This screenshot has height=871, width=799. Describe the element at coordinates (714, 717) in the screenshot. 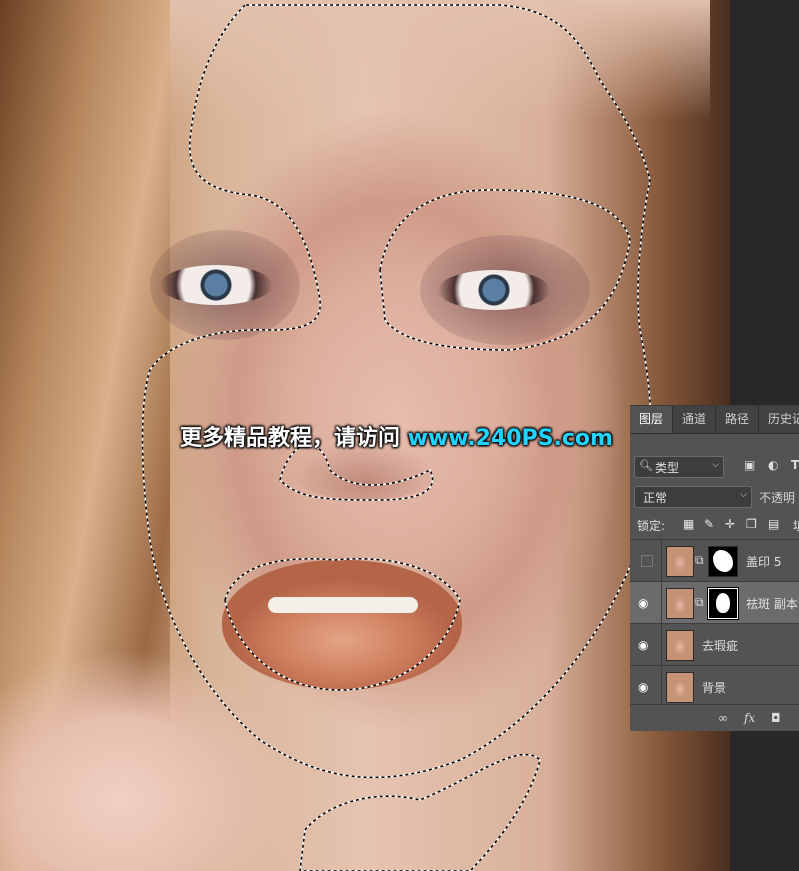

I see `panel-bottom-bar: ∞ fx ◘` at that location.